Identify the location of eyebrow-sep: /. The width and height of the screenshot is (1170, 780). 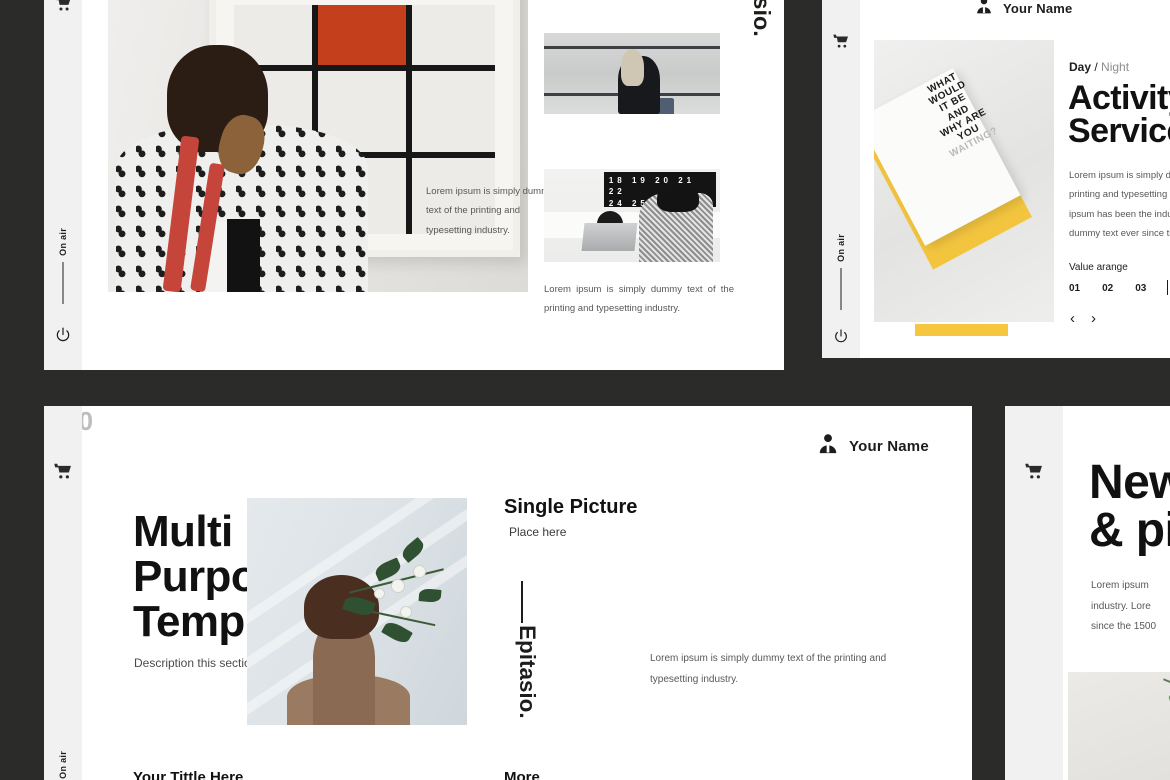
(1096, 67).